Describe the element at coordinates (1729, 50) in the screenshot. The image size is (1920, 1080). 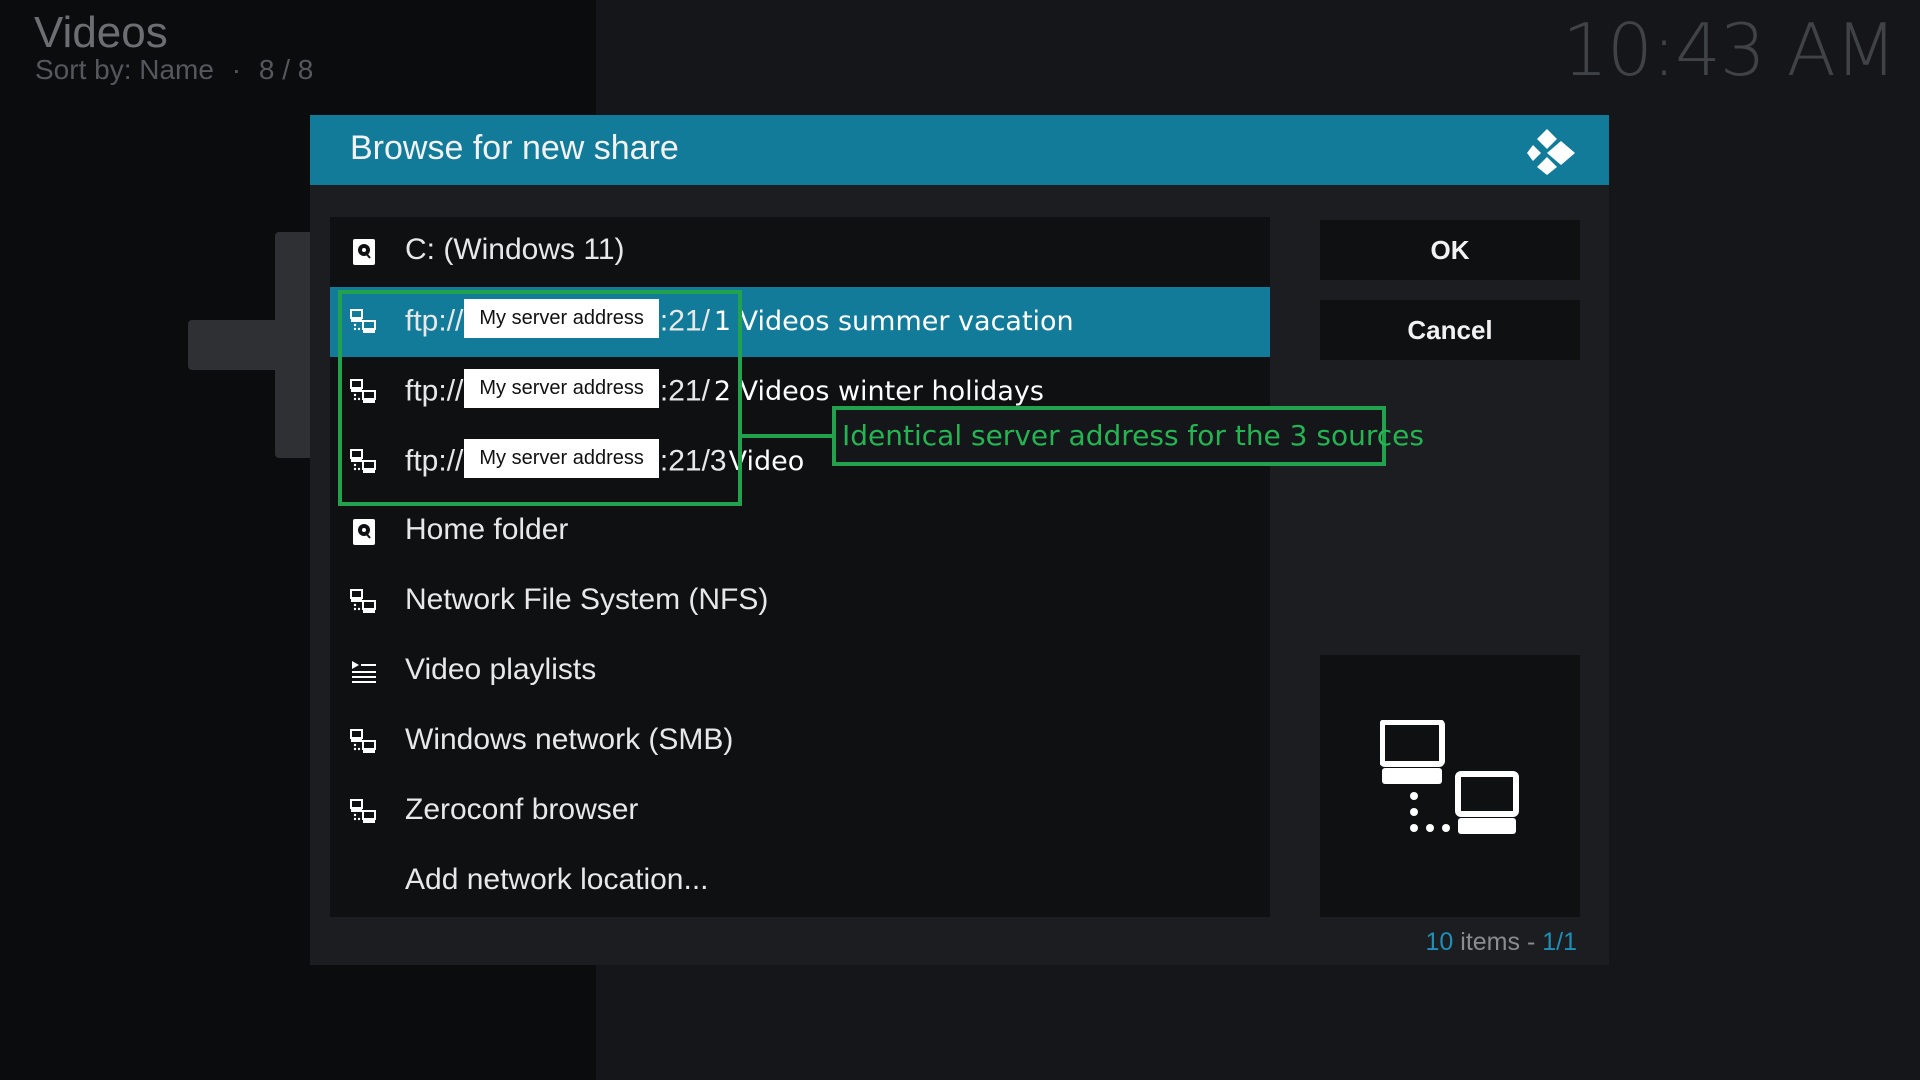
I see `clock: 10:43 AM` at that location.